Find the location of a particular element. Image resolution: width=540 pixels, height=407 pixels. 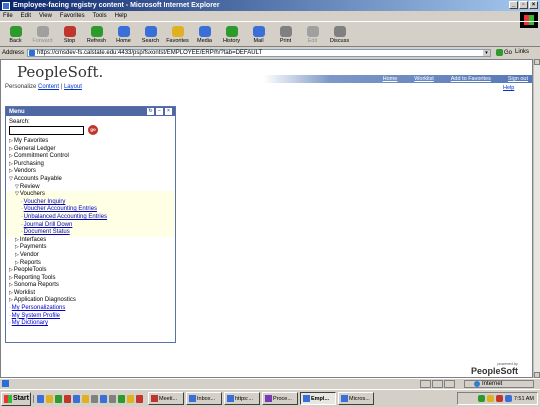

menu-search-go-button: go is located at coordinates (93, 130).